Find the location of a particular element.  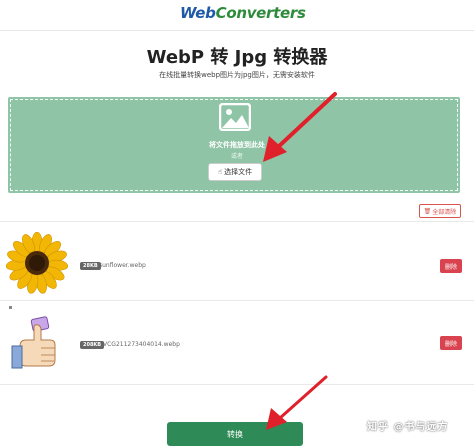

hand-pointer-icon: ☝ is located at coordinates (220, 172).